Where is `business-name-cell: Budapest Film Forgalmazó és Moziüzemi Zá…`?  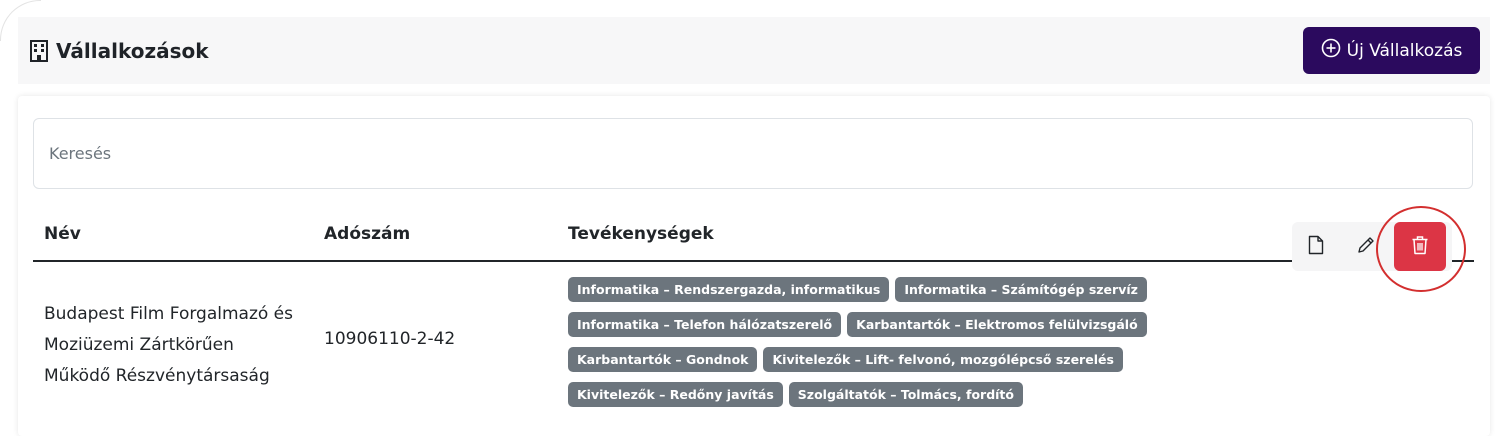 business-name-cell: Budapest Film Forgalmazó és Moziüzemi Zá… is located at coordinates (179, 345).